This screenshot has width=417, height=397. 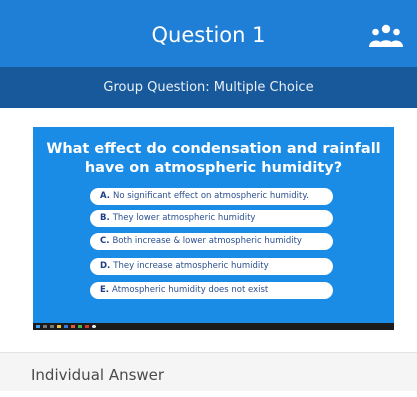 I want to click on slide-option-e: E. Atmospheric humidity does not exist, so click(x=211, y=290).